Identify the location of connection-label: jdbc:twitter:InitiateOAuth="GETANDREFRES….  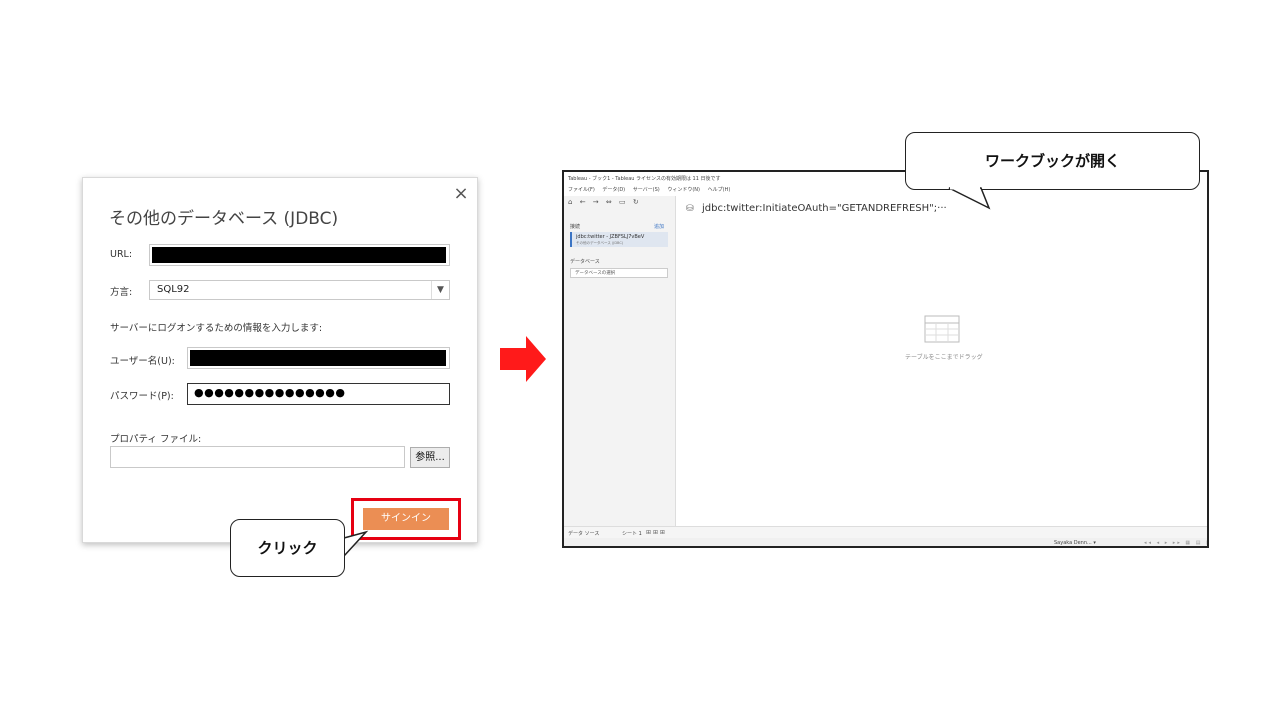
(824, 208).